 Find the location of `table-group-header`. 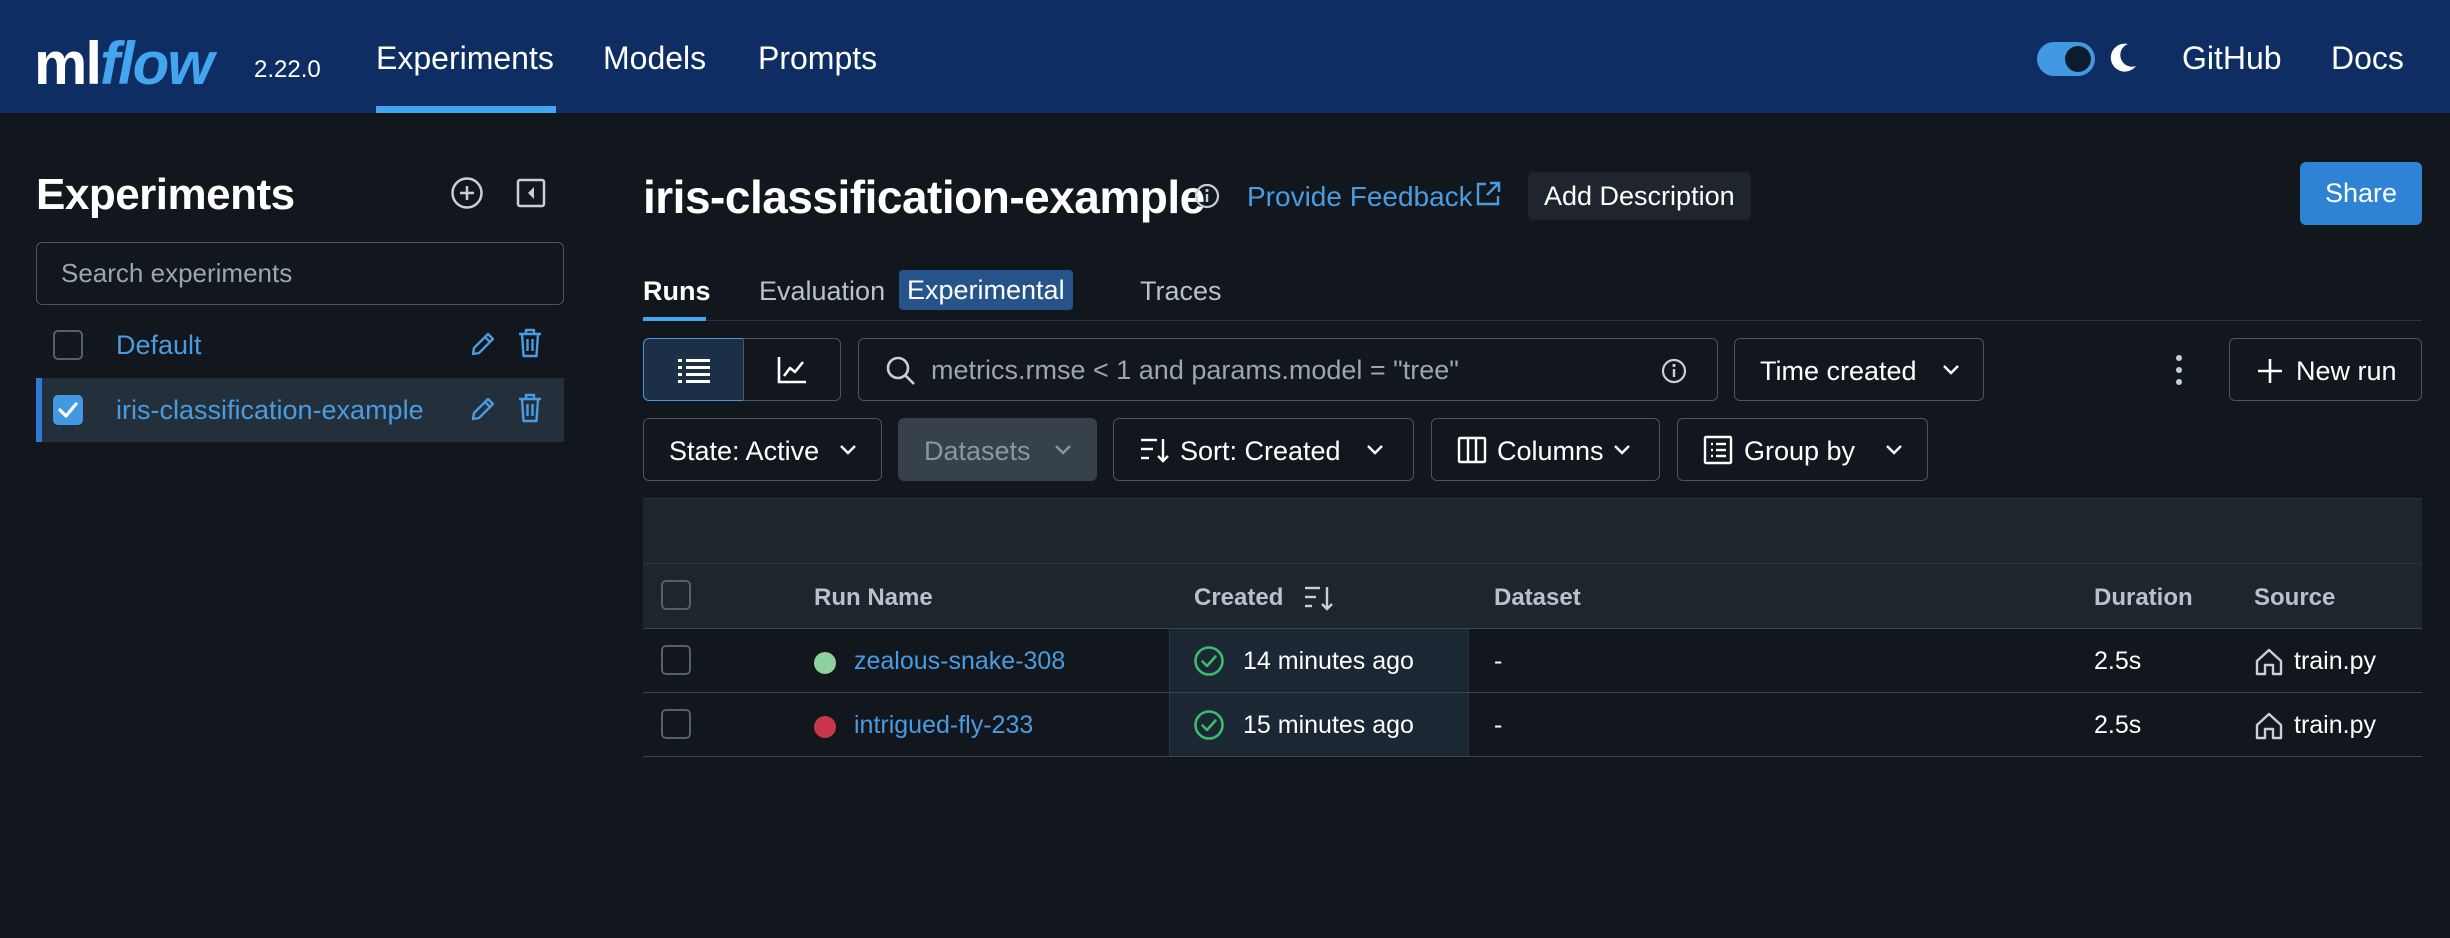

table-group-header is located at coordinates (1532, 530).